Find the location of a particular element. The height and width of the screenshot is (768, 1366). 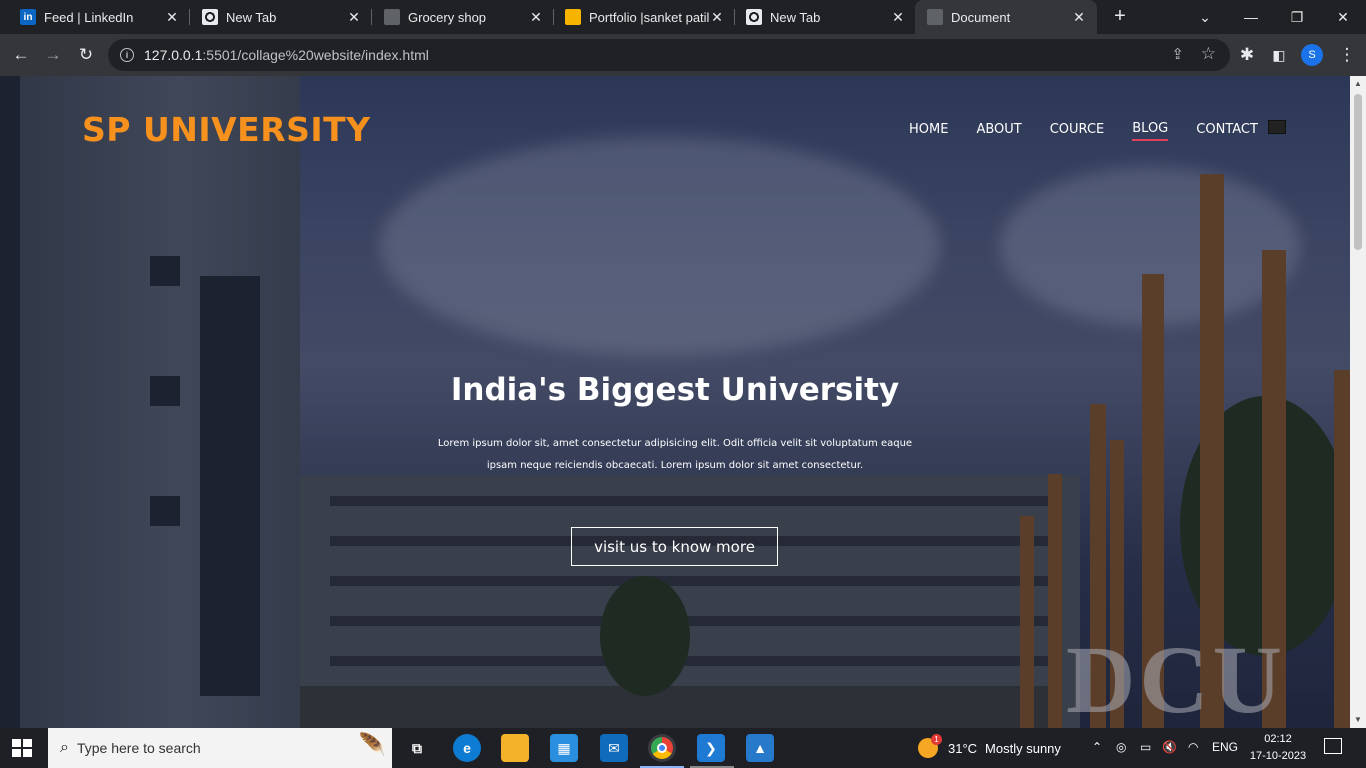

profile-avatar: S is located at coordinates (1312, 55).